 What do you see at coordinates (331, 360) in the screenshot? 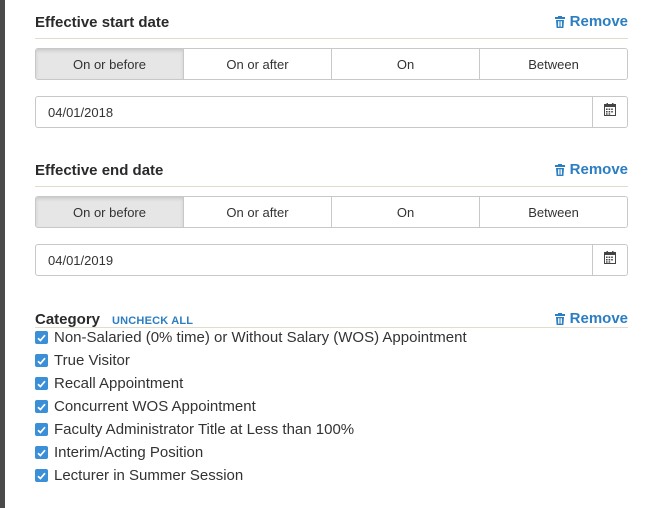
I see `list-item: True Visitor` at bounding box center [331, 360].